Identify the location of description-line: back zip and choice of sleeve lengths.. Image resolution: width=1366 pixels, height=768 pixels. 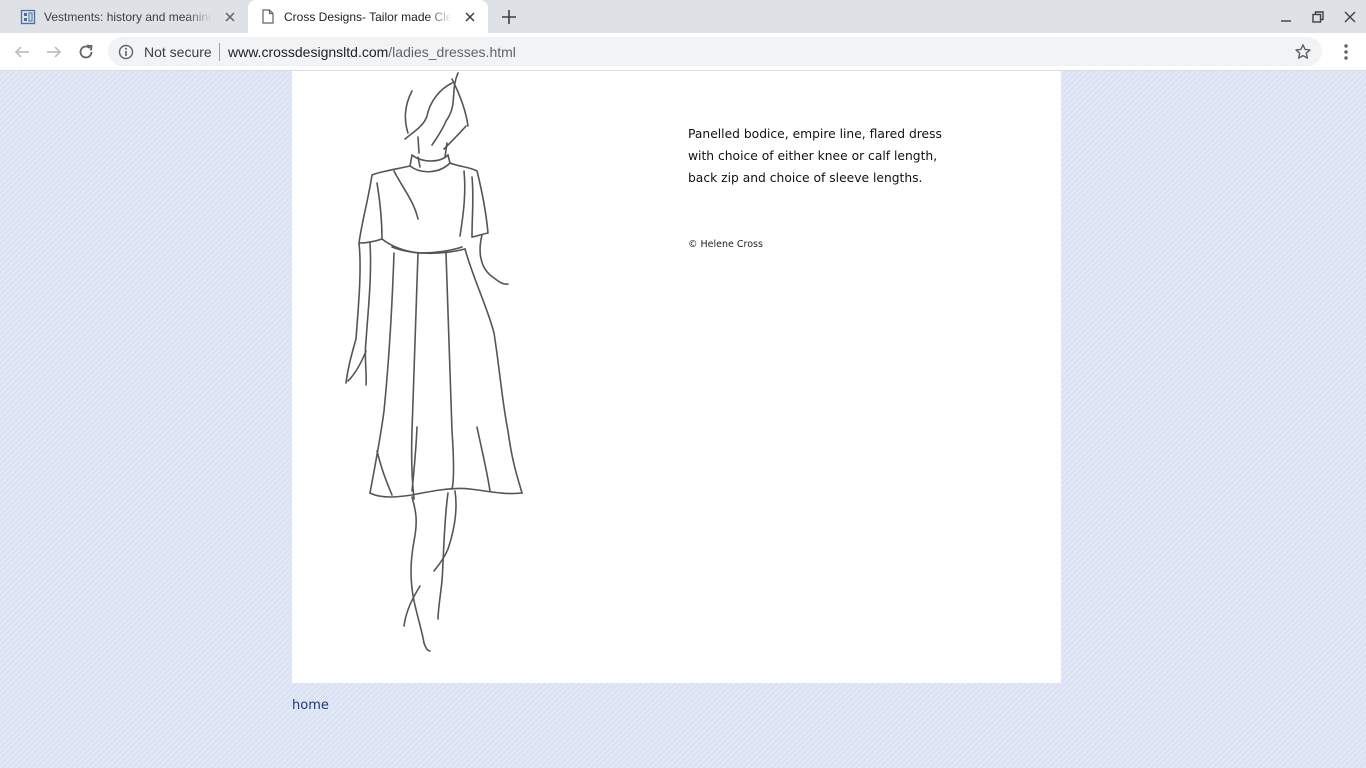
(805, 178).